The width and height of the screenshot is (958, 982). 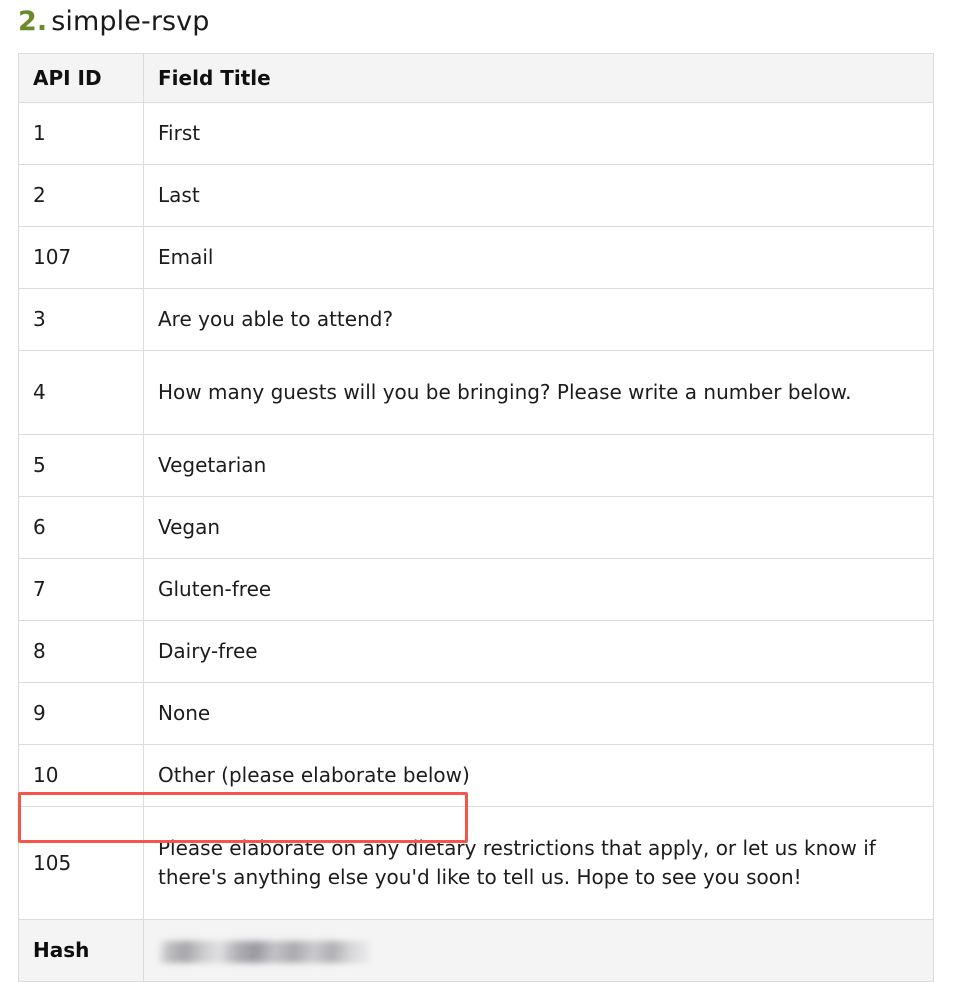 I want to click on cell-api-id: 8, so click(x=81, y=651).